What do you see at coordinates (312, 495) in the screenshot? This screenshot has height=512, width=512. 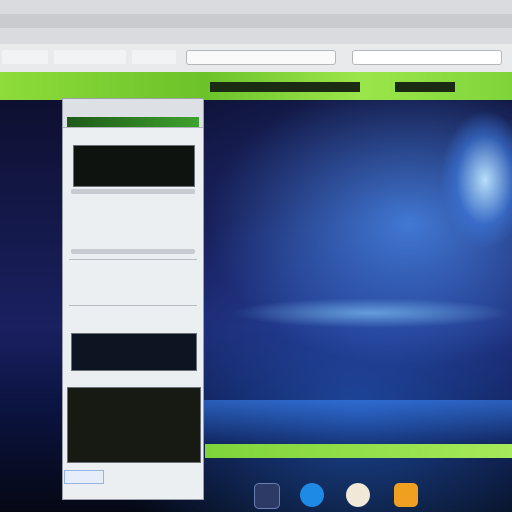 I see `browser-icon` at bounding box center [312, 495].